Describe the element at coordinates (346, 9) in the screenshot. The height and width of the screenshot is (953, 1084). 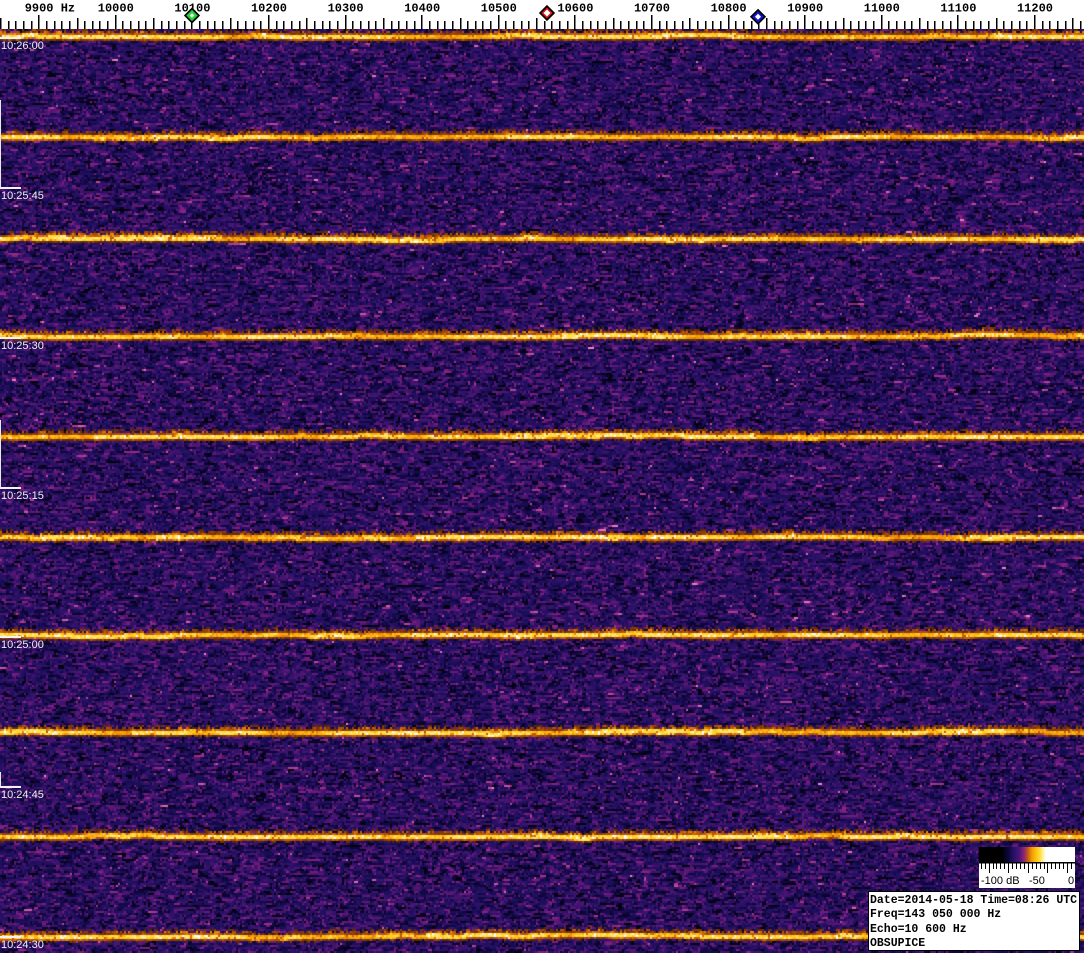
I see `svg-text: 10300` at that location.